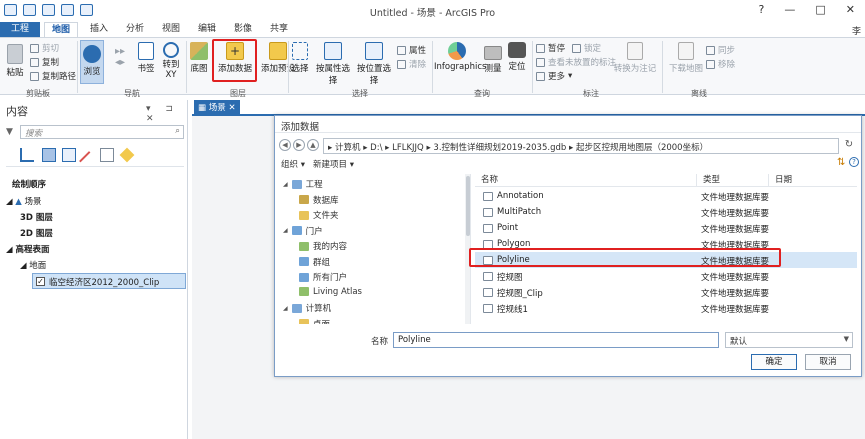 This screenshot has width=865, height=439. What do you see at coordinates (789, 340) in the screenshot?
I see `filter-dropdown: 默认 ▼` at bounding box center [789, 340].